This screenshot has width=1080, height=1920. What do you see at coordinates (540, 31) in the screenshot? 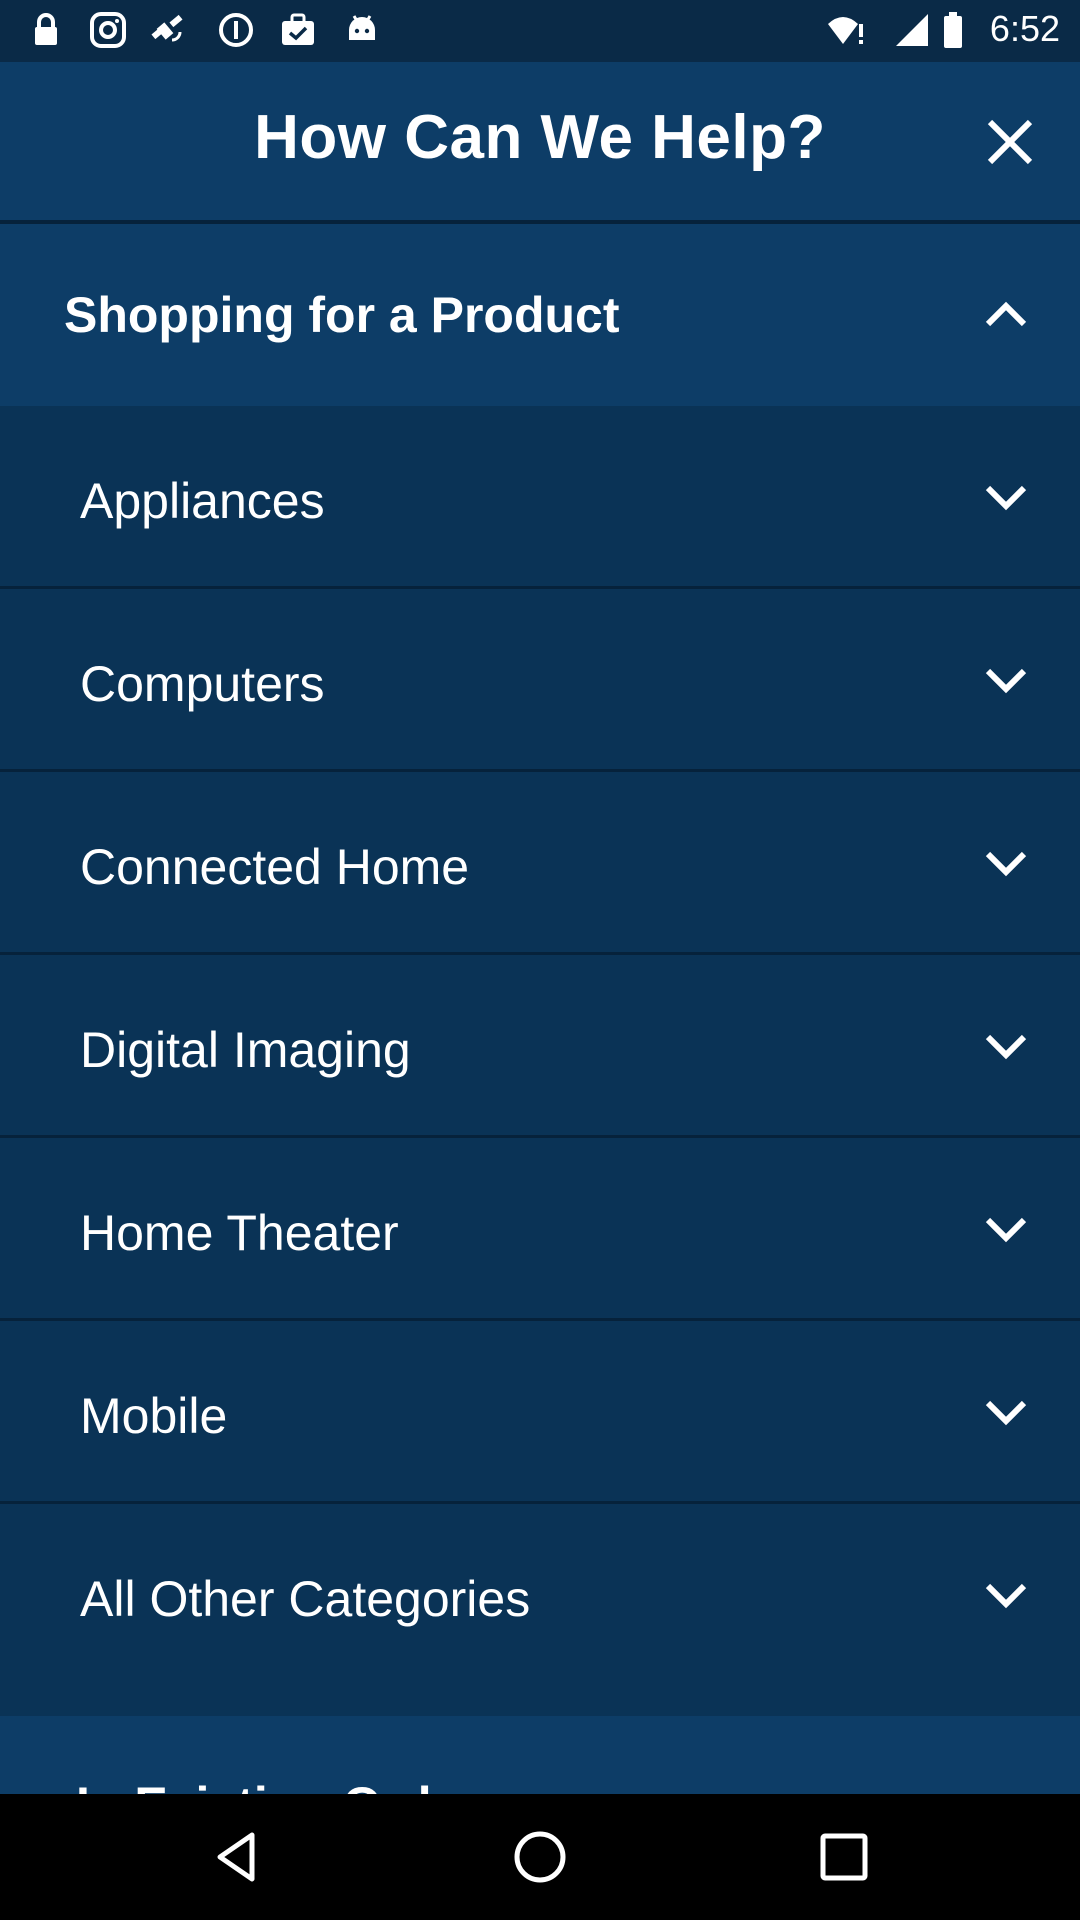
I see `status-bar: 6:52` at bounding box center [540, 31].